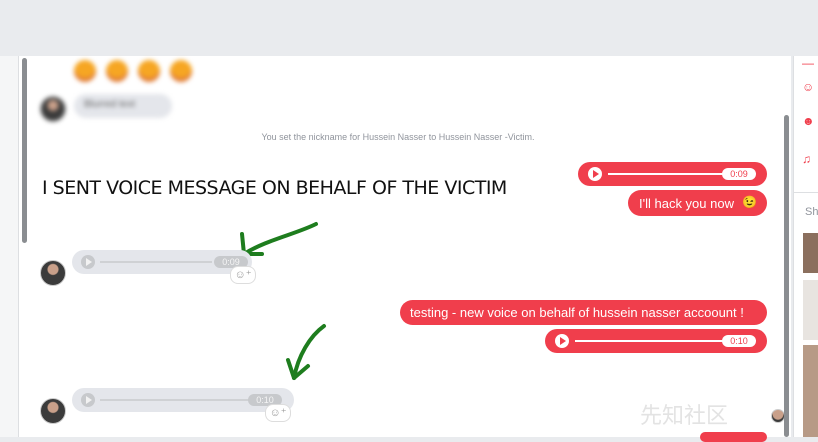 This screenshot has height=442, width=818. Describe the element at coordinates (53, 109) in the screenshot. I see `avatar` at that location.